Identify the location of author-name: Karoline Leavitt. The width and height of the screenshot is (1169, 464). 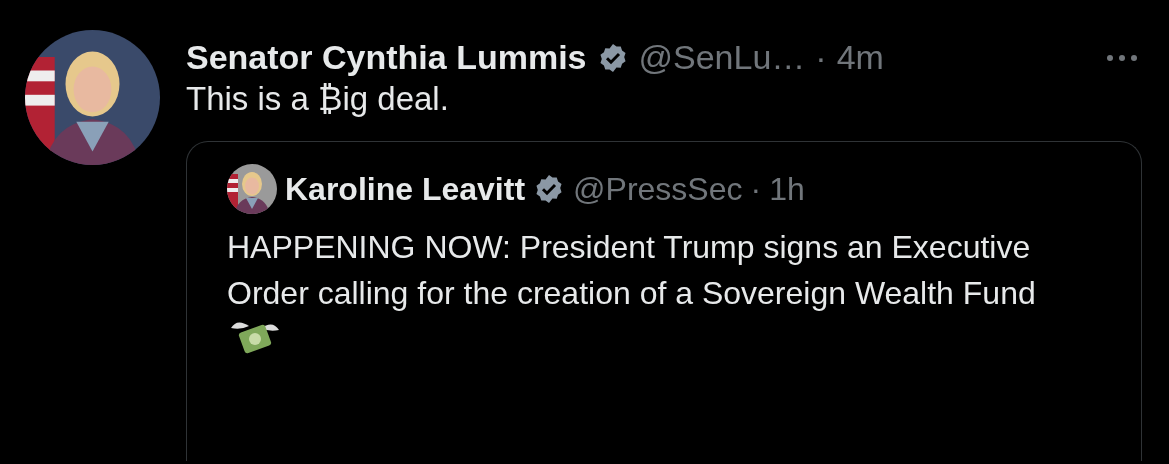
(405, 189).